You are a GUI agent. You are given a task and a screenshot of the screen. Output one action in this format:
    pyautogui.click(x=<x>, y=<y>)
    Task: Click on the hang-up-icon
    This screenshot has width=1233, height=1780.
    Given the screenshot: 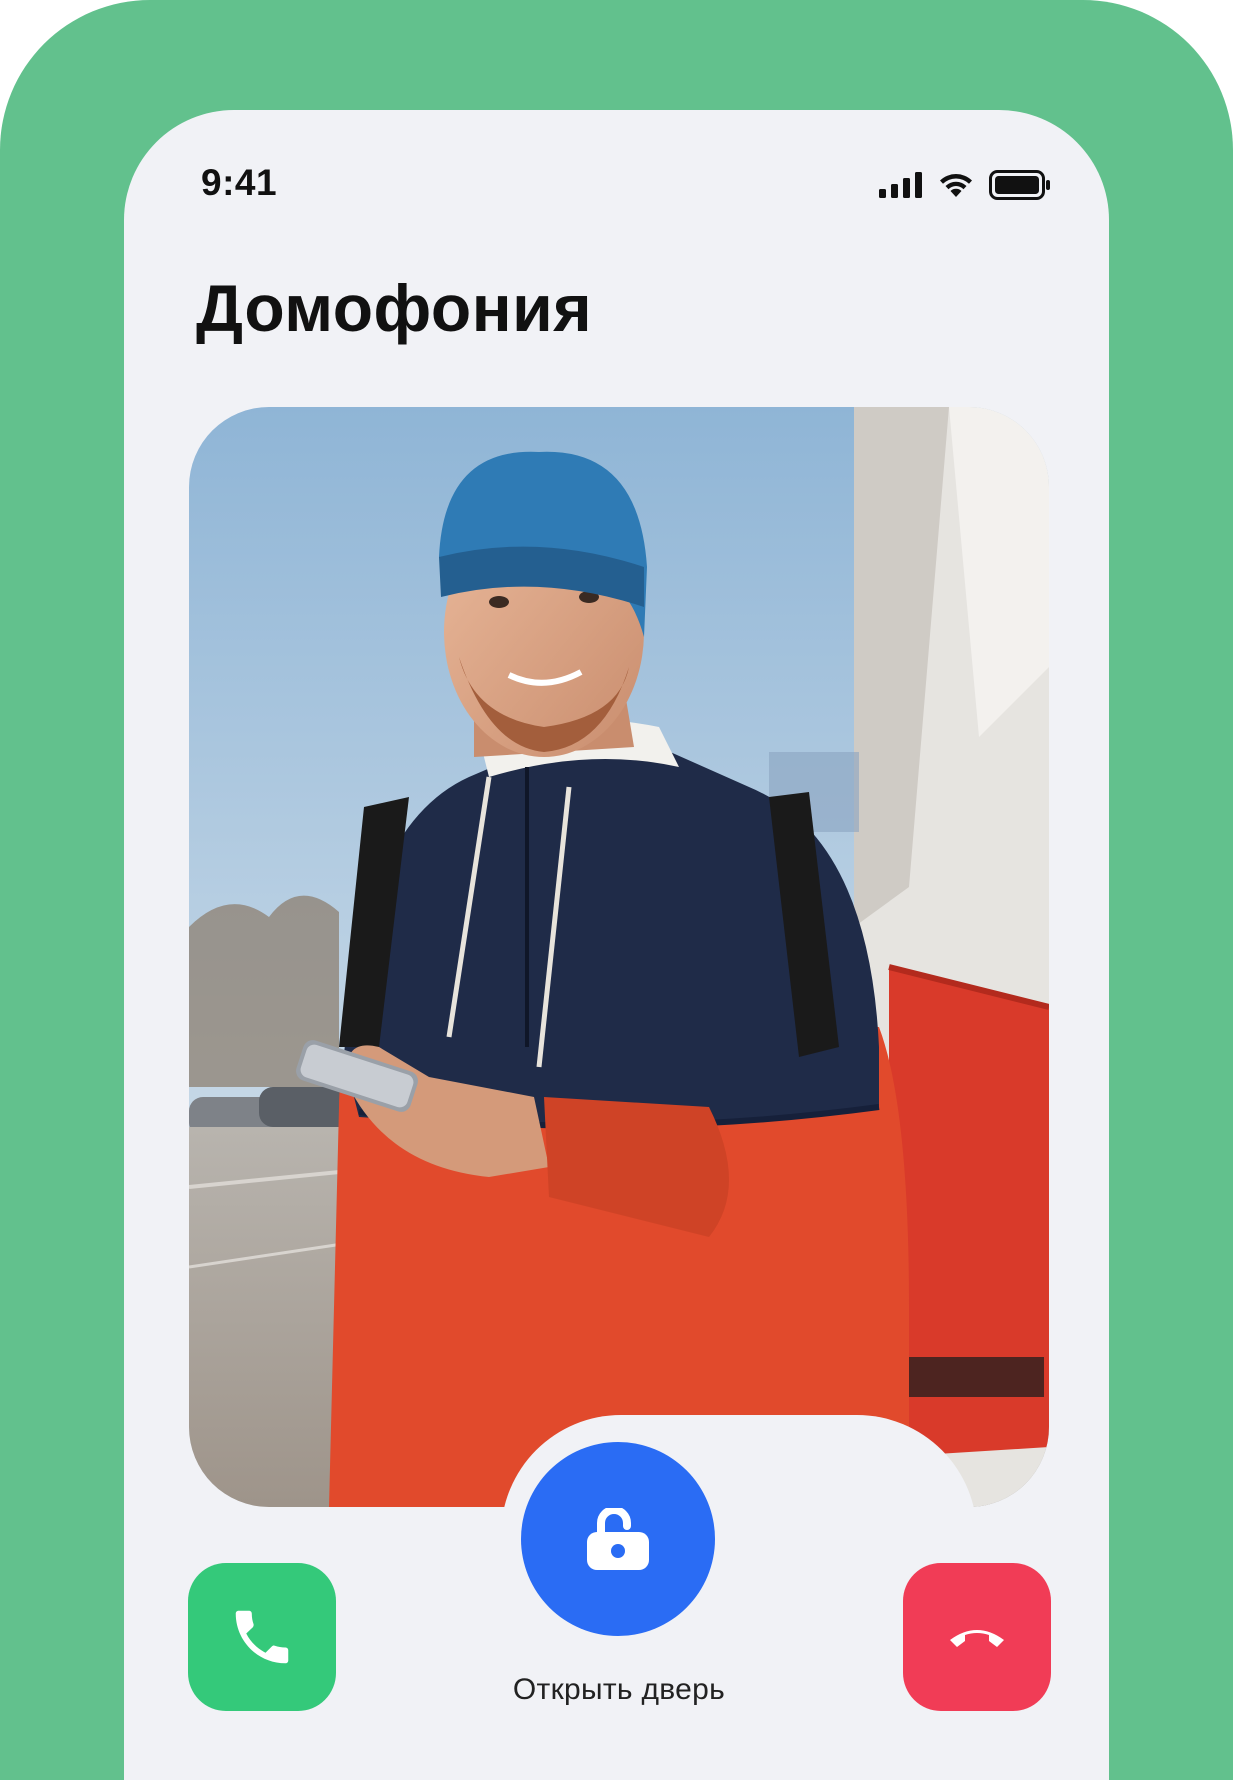 What is the action you would take?
    pyautogui.click(x=977, y=1638)
    